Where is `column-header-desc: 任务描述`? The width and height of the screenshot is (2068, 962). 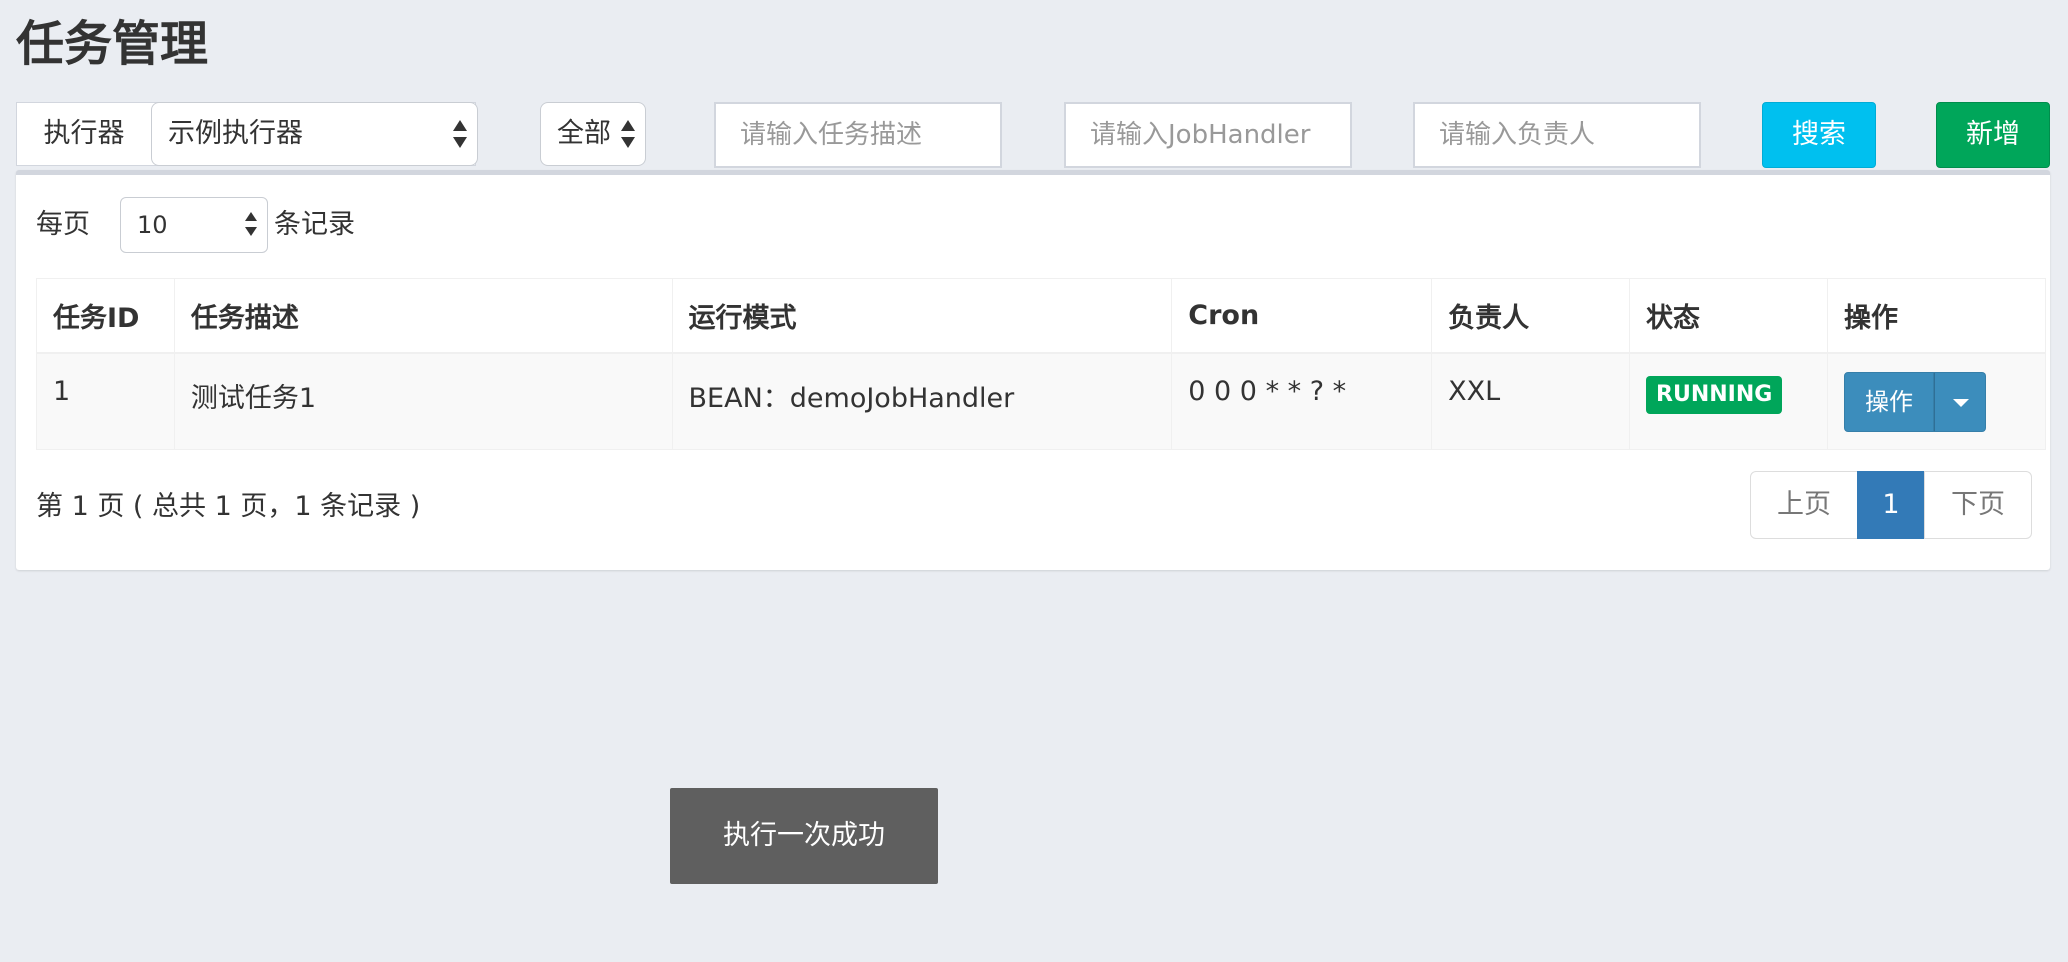
column-header-desc: 任务描述 is located at coordinates (423, 316).